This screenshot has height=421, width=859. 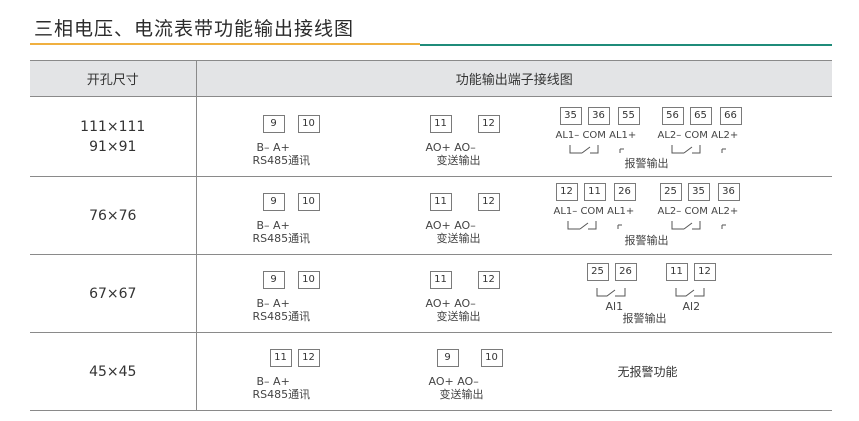 I want to click on size-line: 45×45, so click(x=113, y=371).